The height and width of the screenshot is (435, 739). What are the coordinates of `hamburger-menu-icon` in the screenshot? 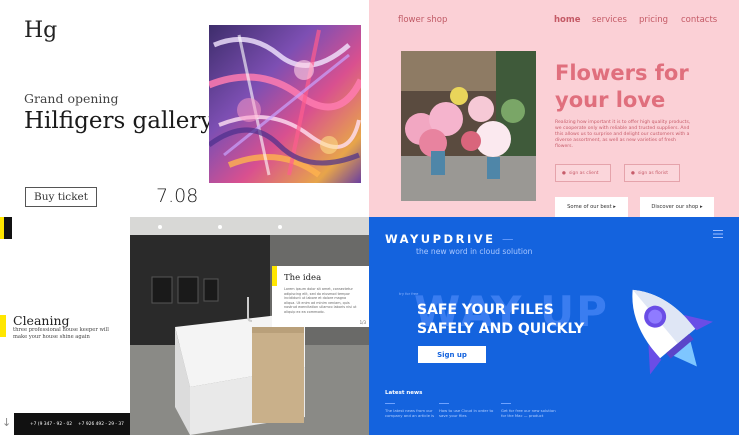 It's located at (718, 234).